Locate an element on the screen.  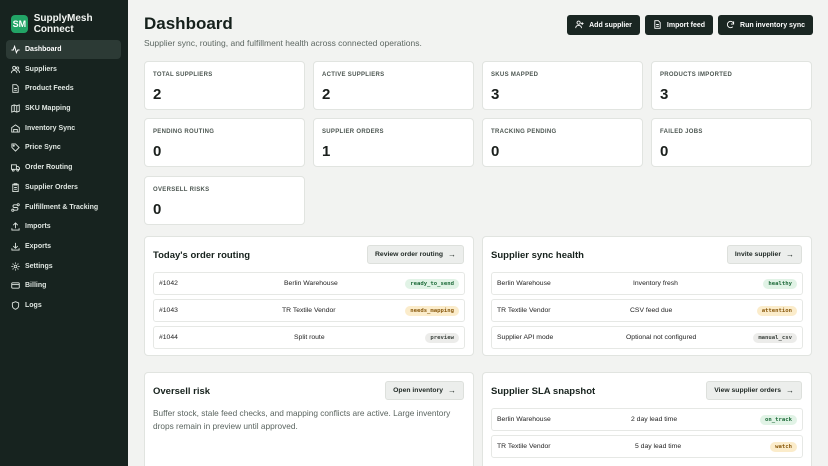
stat-label: OVERSELL RISKS is located at coordinates (181, 190).